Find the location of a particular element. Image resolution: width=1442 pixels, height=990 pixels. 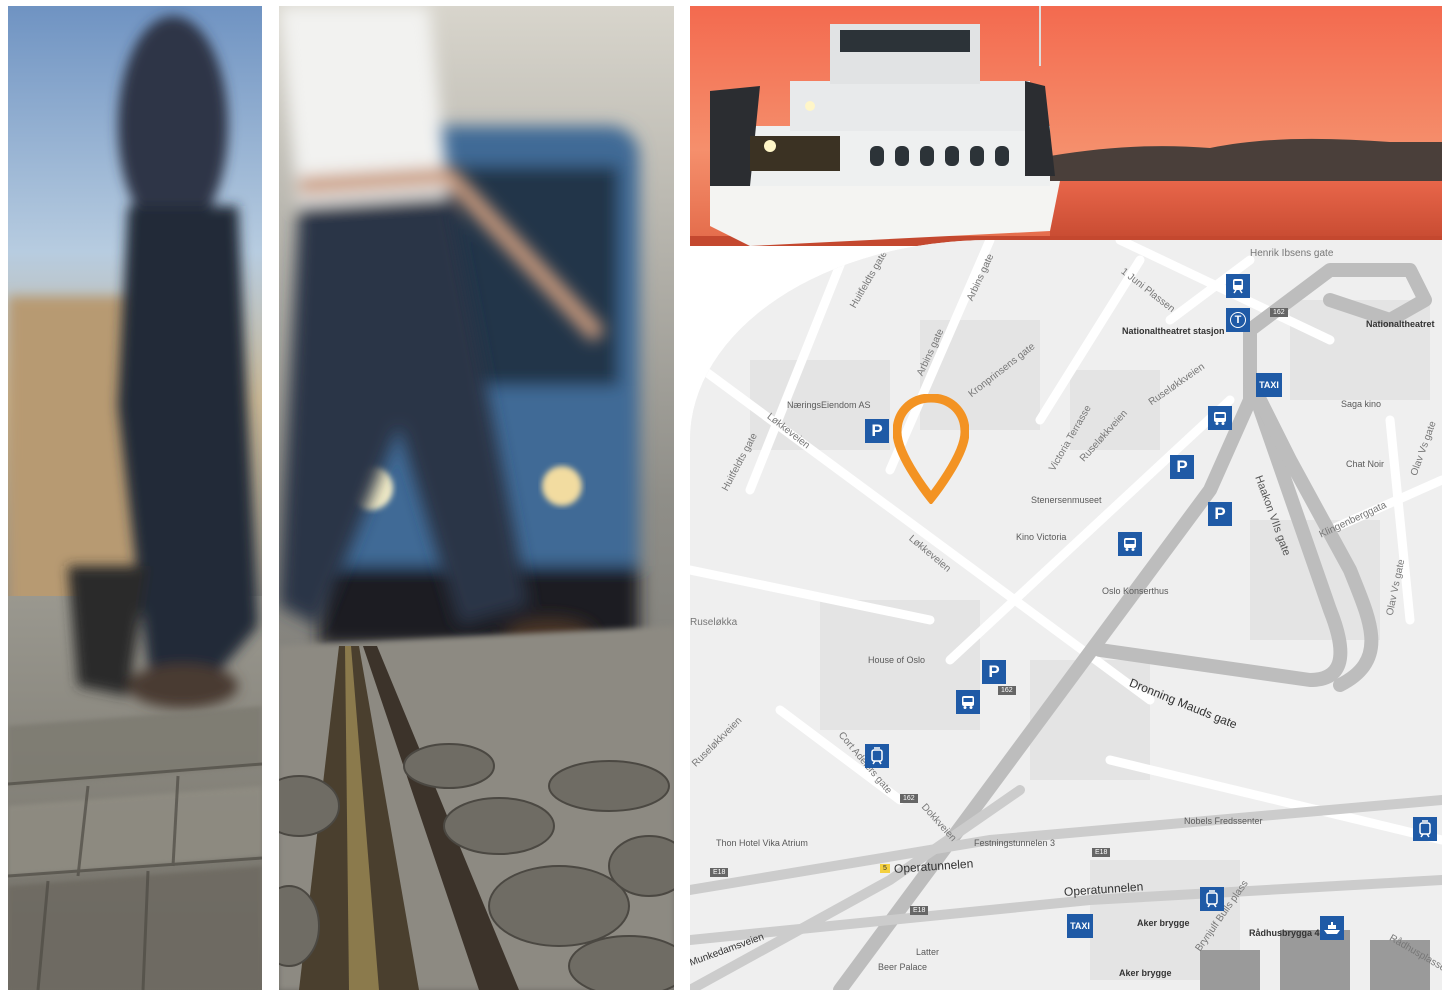

road-label: Henrik Ibsens gate is located at coordinates (1292, 253).